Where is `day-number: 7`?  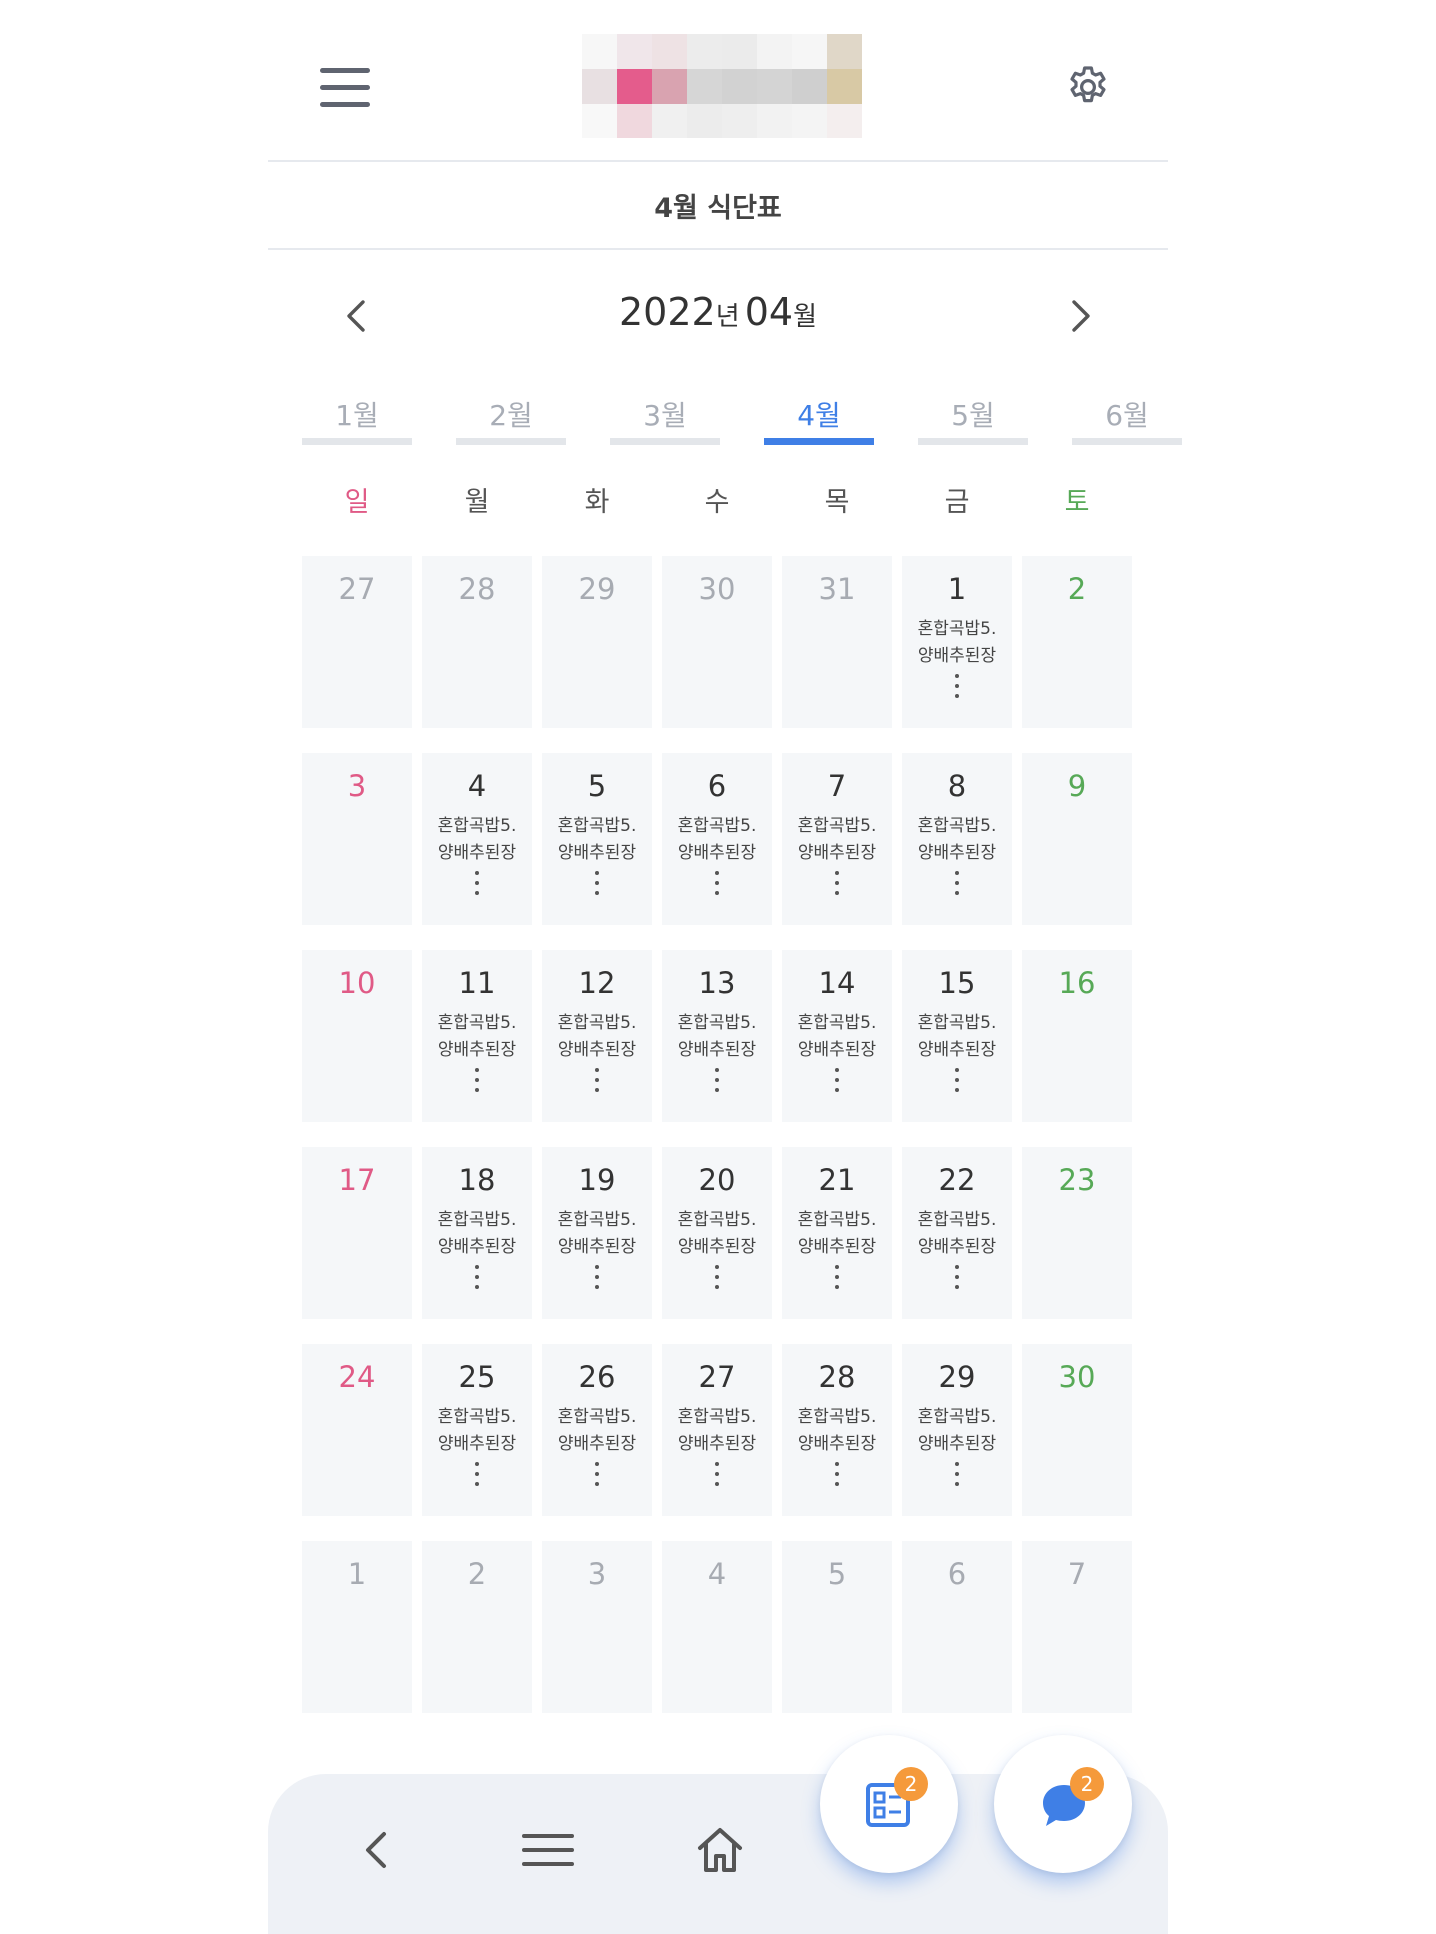 day-number: 7 is located at coordinates (1077, 1574).